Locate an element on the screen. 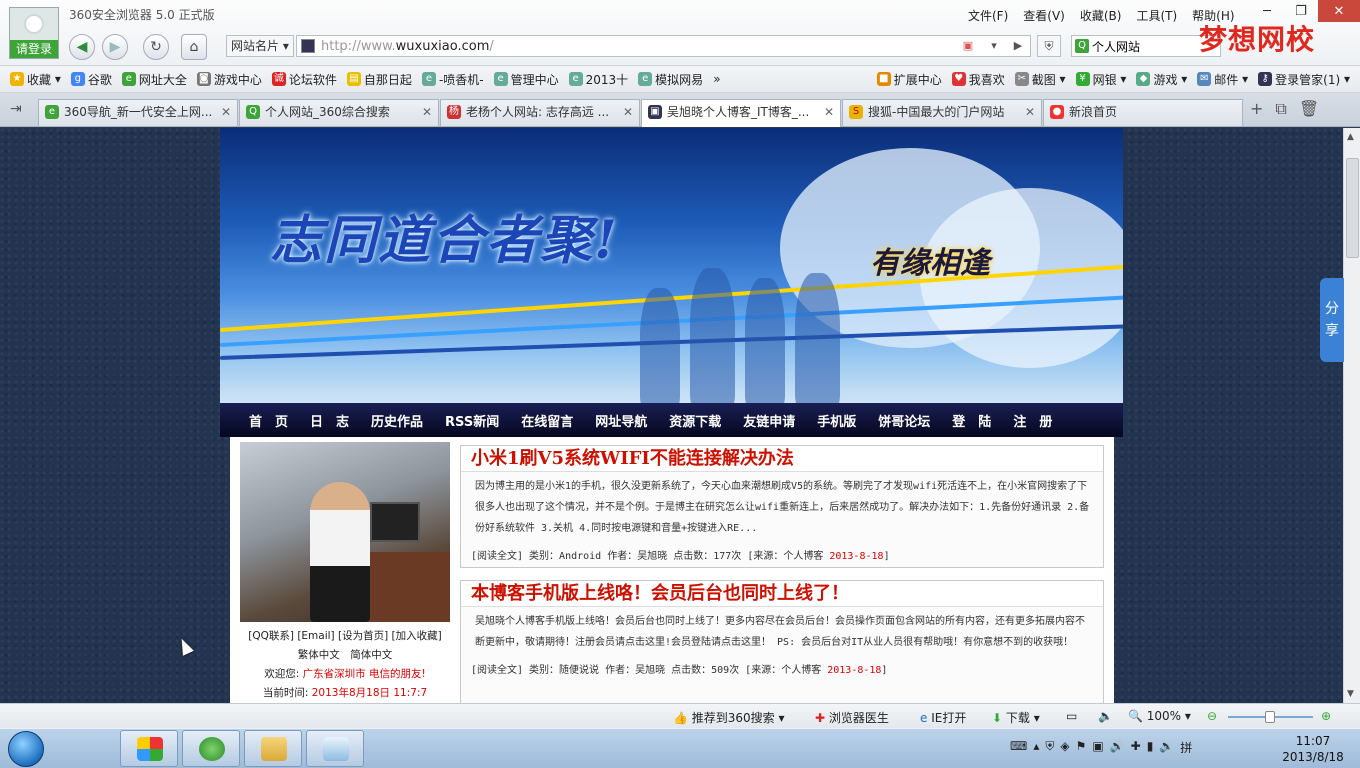 The image size is (1360, 768). taskbar-app-explorer is located at coordinates (273, 748).